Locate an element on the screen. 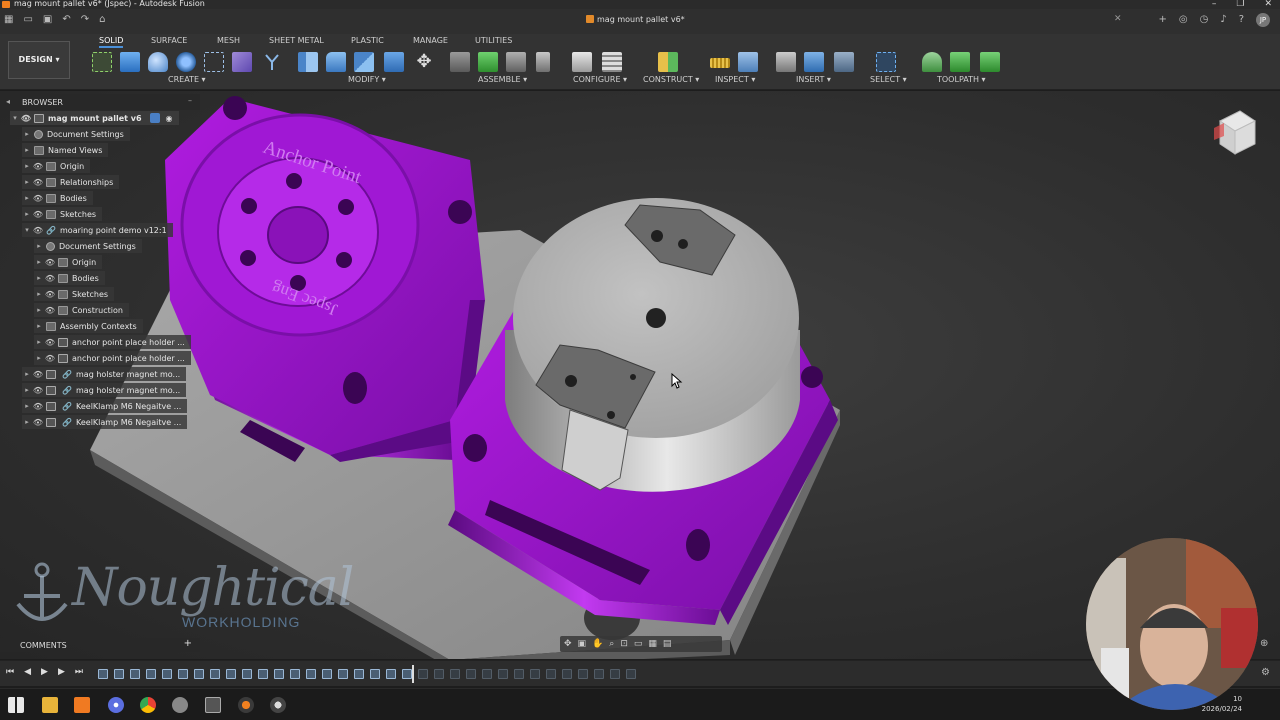  chamfer-icon is located at coordinates (364, 62).